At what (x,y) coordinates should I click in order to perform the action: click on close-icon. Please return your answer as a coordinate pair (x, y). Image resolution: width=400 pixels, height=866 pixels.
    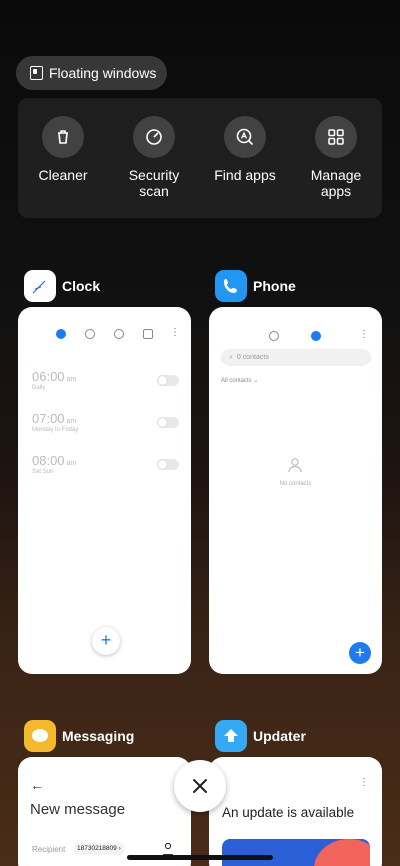
    Looking at the image, I should click on (200, 786).